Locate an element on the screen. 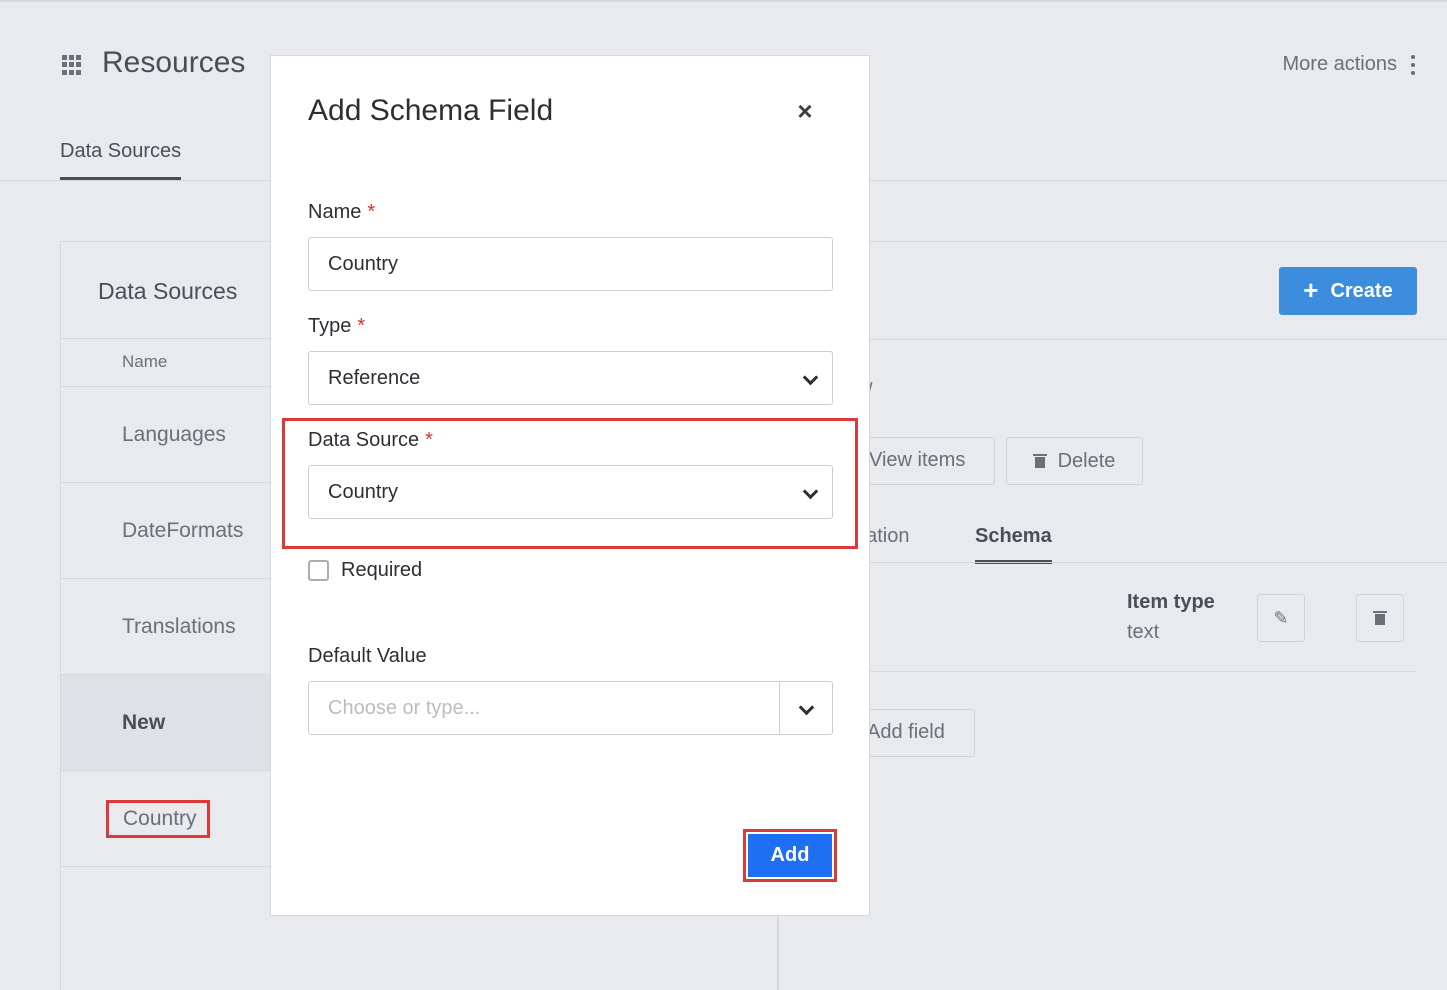  create-label: Create is located at coordinates (1361, 290).